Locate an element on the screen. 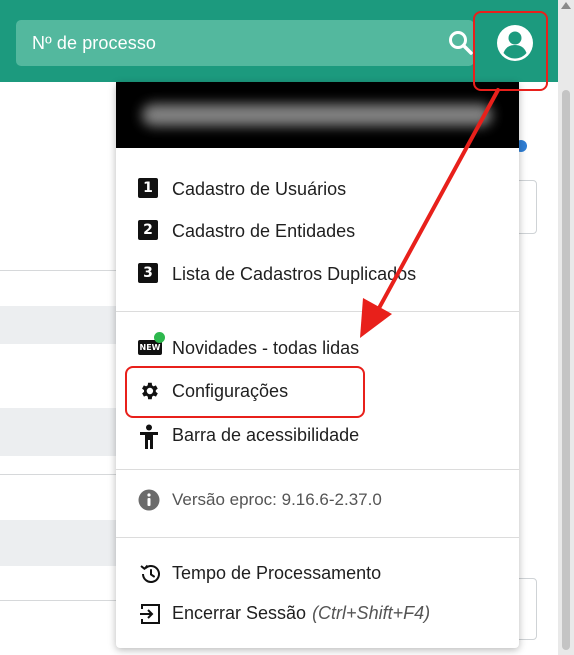  search-input: Nº de processo is located at coordinates (245, 43).